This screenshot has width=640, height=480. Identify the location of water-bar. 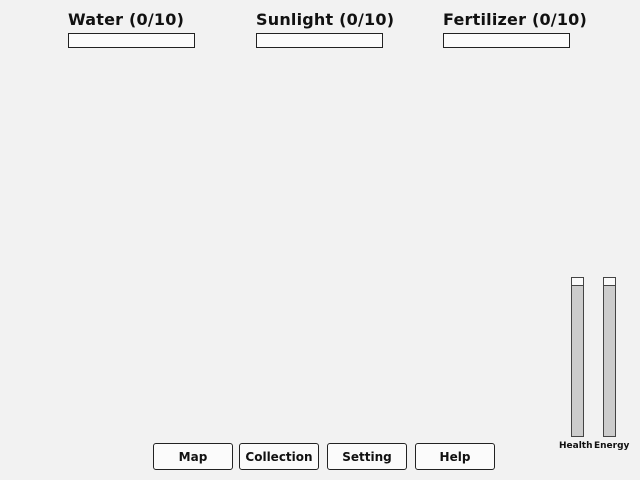
(131, 40).